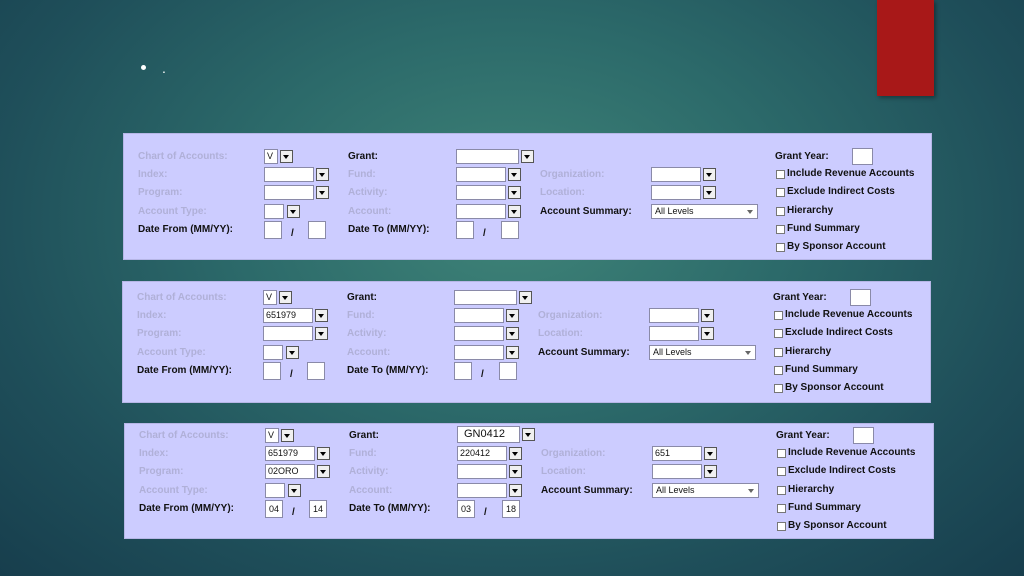  Describe the element at coordinates (488, 434) in the screenshot. I see `grant-field: GN0412` at that location.